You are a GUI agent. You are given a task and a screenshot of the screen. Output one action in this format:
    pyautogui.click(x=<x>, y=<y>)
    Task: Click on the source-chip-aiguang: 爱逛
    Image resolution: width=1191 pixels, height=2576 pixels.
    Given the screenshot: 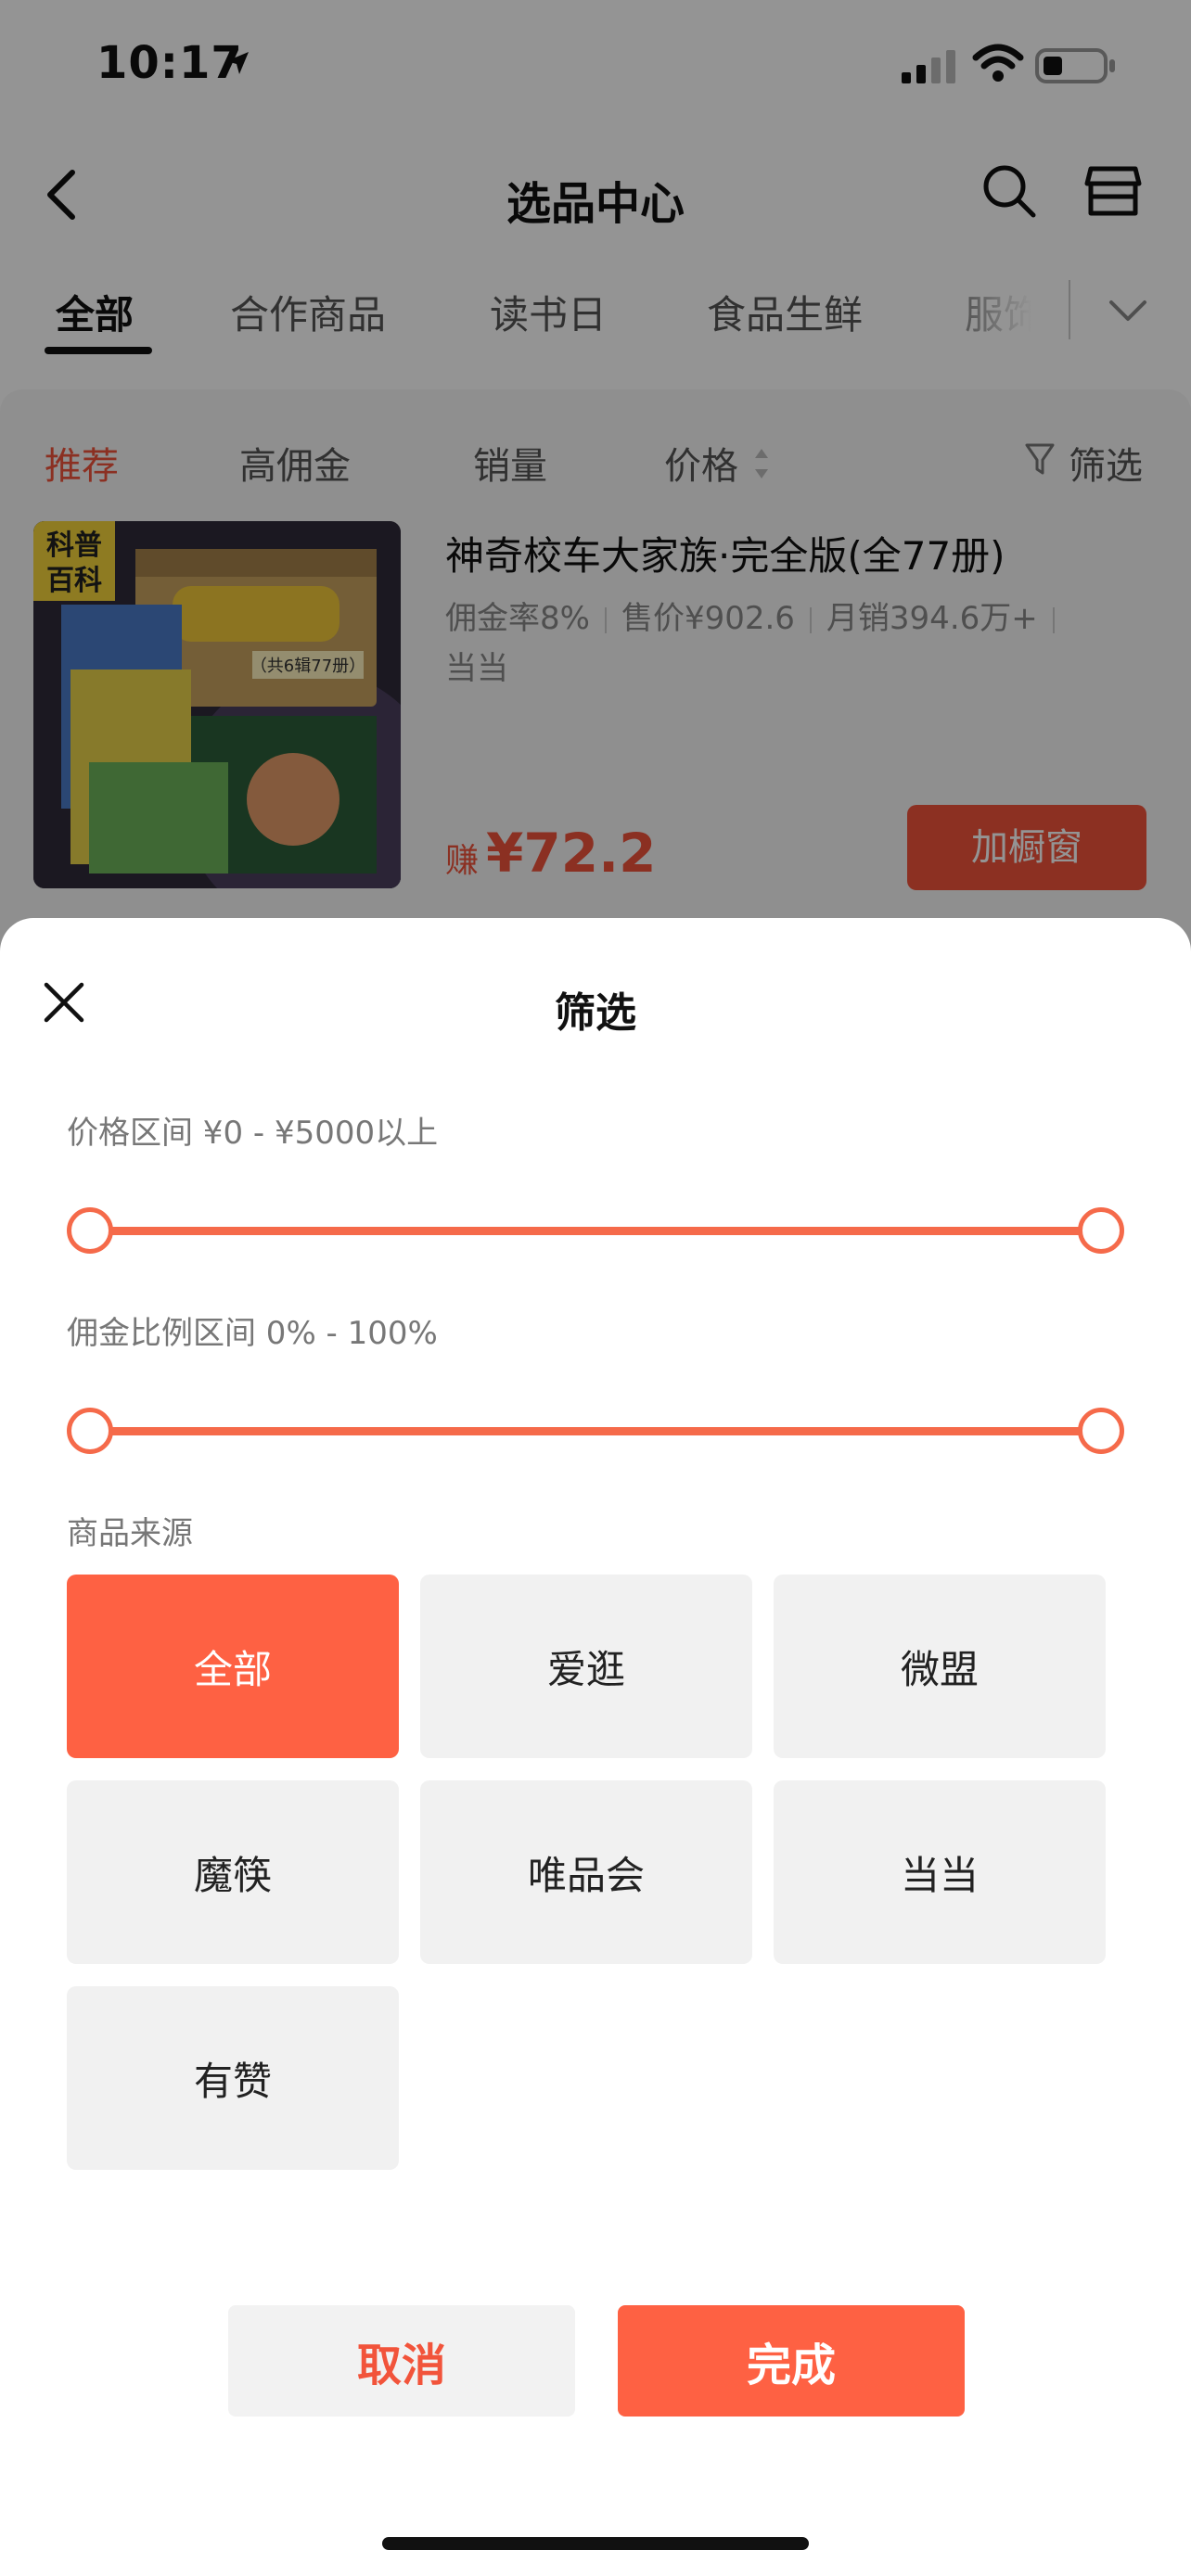 What is the action you would take?
    pyautogui.click(x=586, y=1666)
    